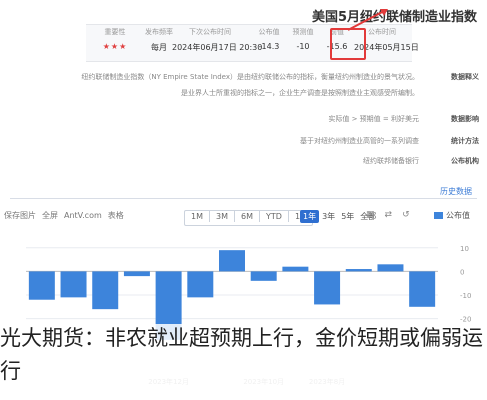 Image resolution: width=487 pixels, height=400 pixels. What do you see at coordinates (241, 354) in the screenshot?
I see `article-caption: 光大期货：非农就业超预期上行，金价短期或偏弱运行` at bounding box center [241, 354].